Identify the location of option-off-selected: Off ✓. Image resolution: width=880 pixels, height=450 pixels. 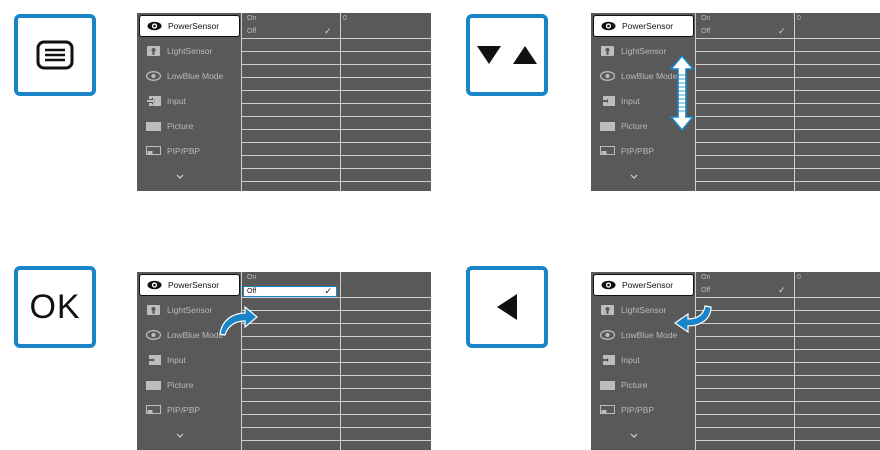
(290, 291).